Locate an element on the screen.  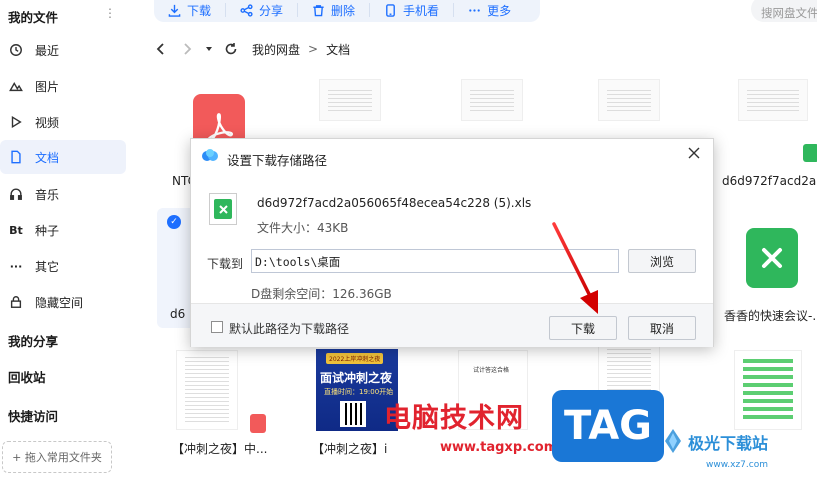
sidebar-item-label: 文档 is located at coordinates (47, 157).